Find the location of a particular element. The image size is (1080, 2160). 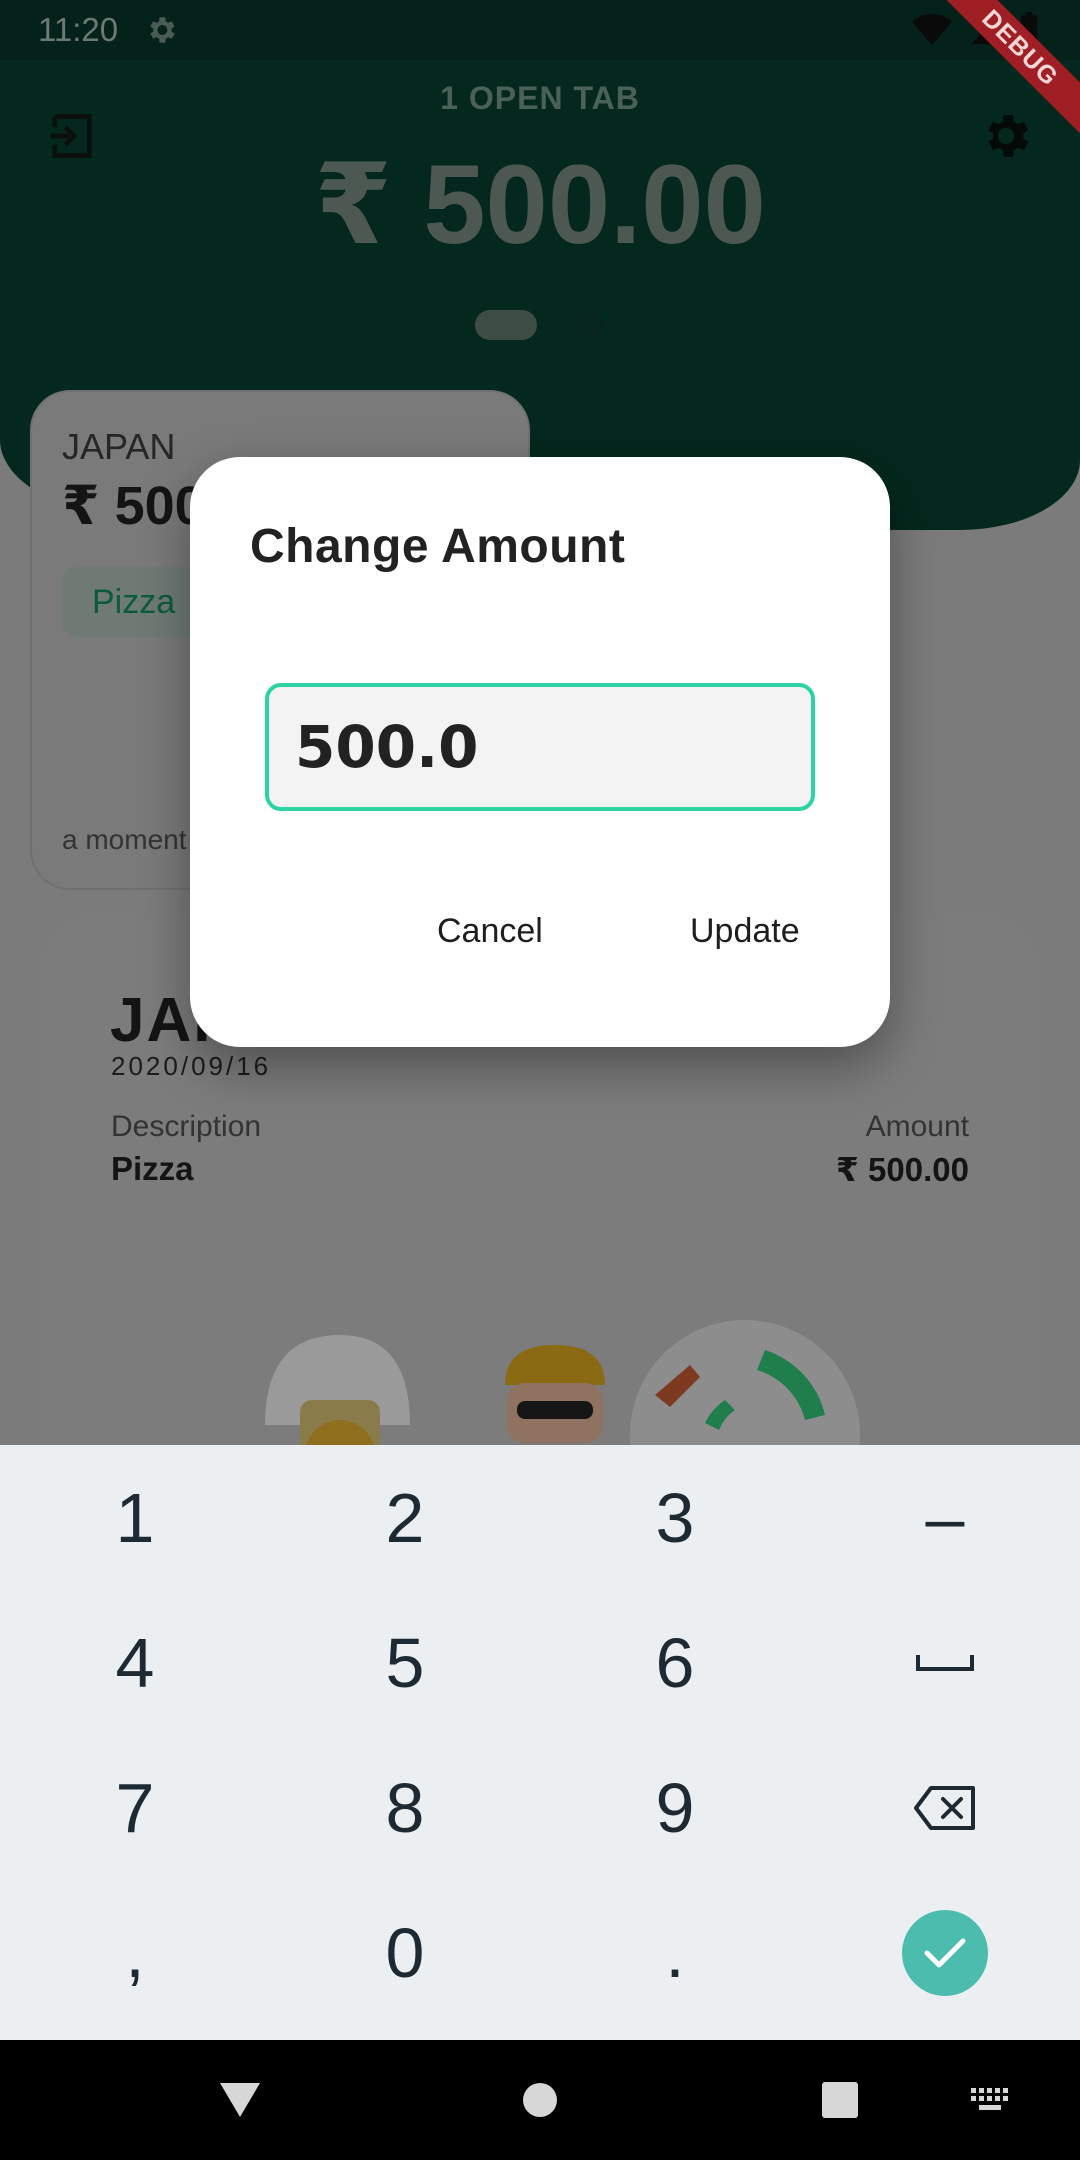

update-button: Update is located at coordinates (745, 931).